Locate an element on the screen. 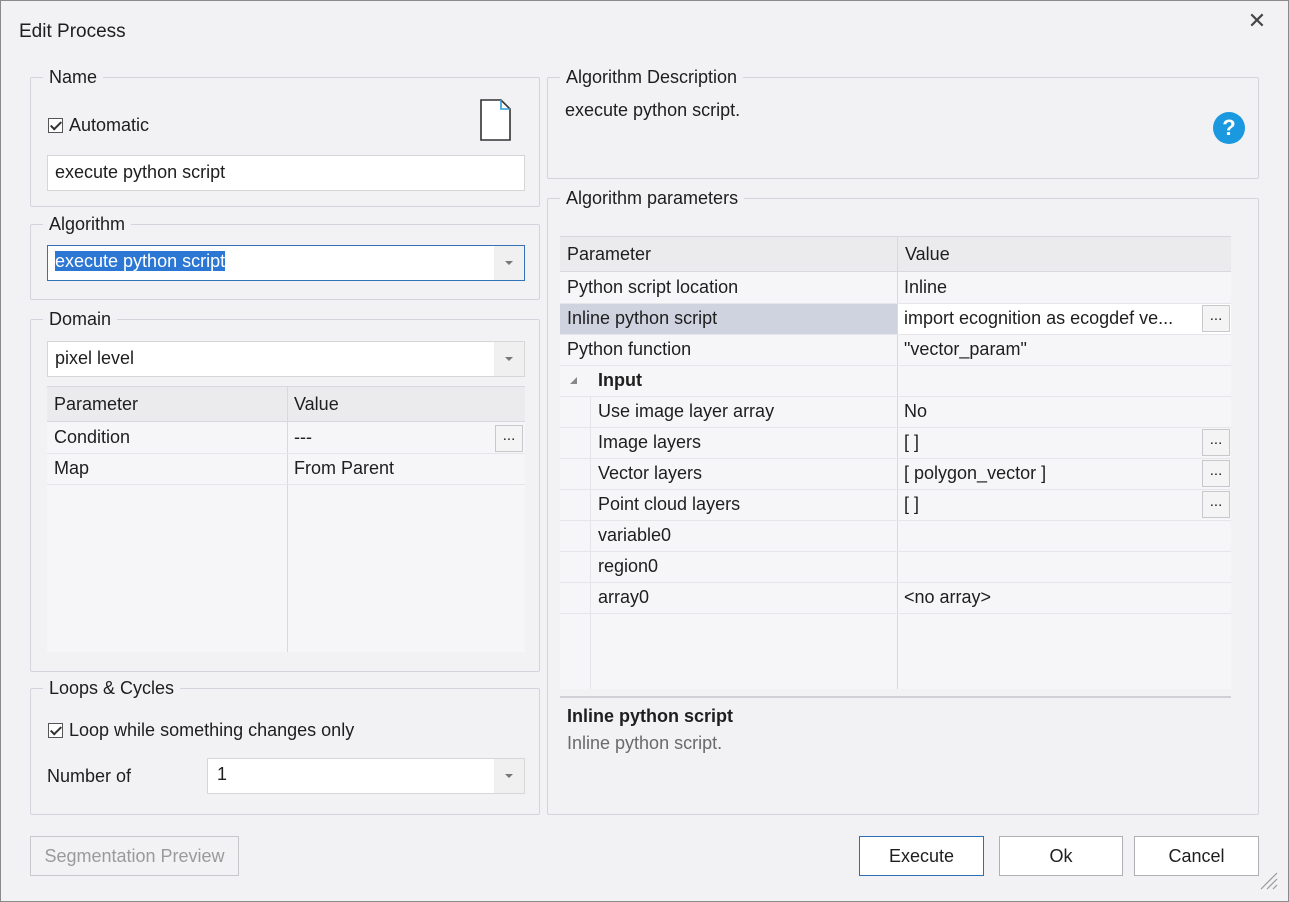 Image resolution: width=1289 pixels, height=902 pixels. algorithm-selected-value: execute python script is located at coordinates (140, 261).